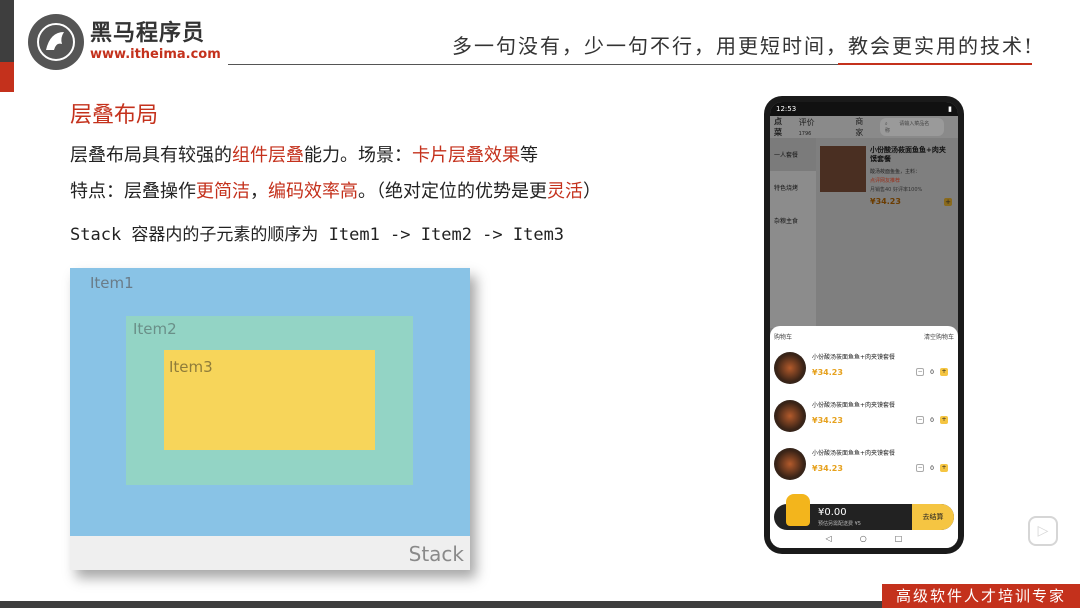 The width and height of the screenshot is (1080, 608). Describe the element at coordinates (935, 64) in the screenshot. I see `header-divider-accent` at that location.